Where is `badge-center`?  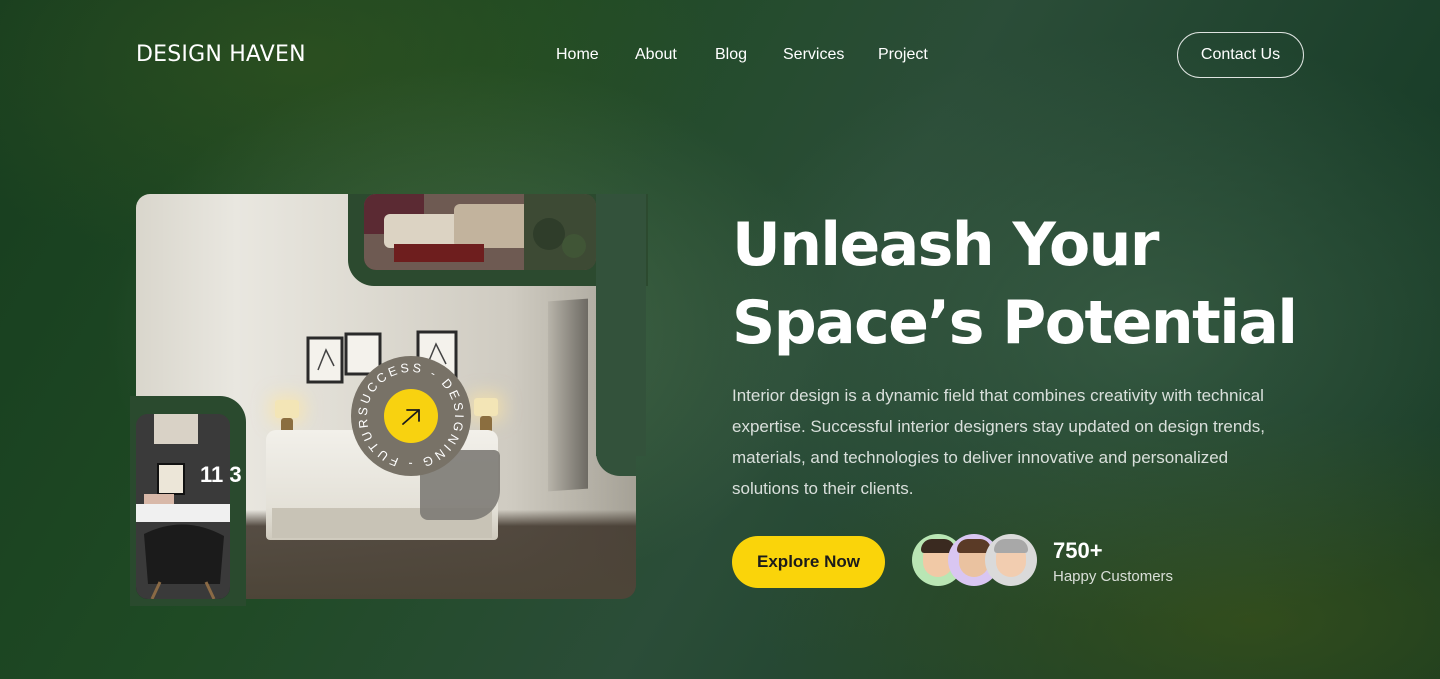
badge-center is located at coordinates (411, 416).